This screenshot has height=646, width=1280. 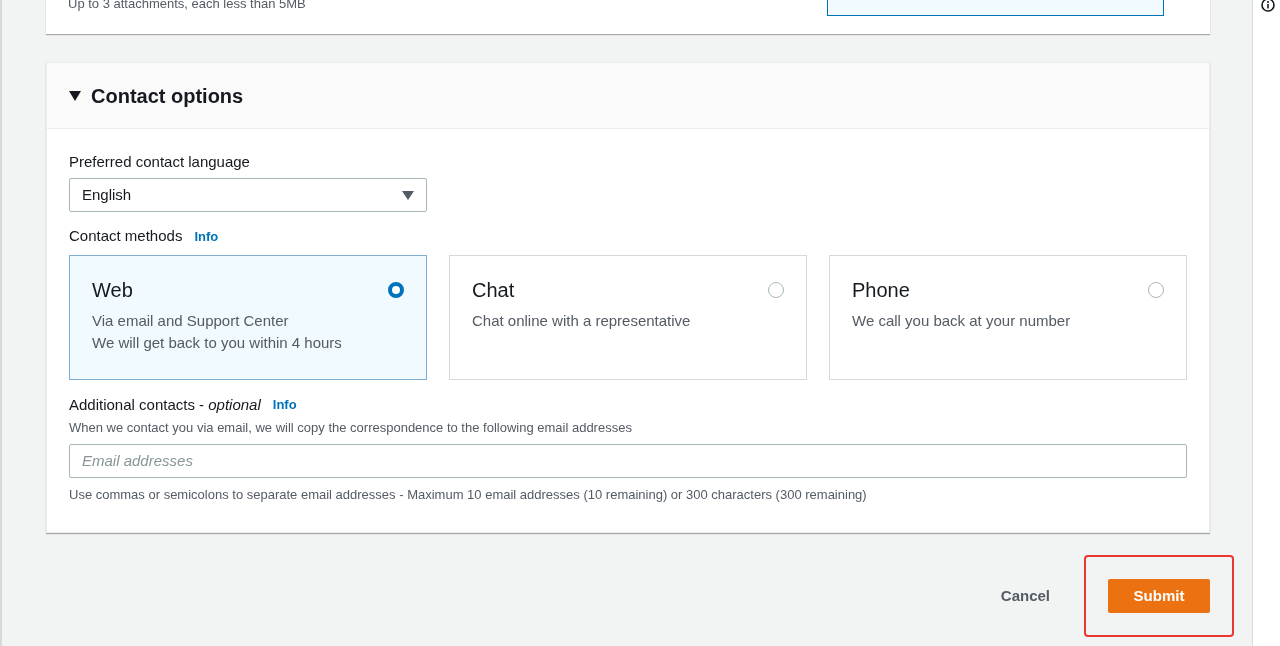 What do you see at coordinates (351, 428) in the screenshot?
I see `field-description: When we contact you via email, we will copy the correspondence to the following email addresses` at bounding box center [351, 428].